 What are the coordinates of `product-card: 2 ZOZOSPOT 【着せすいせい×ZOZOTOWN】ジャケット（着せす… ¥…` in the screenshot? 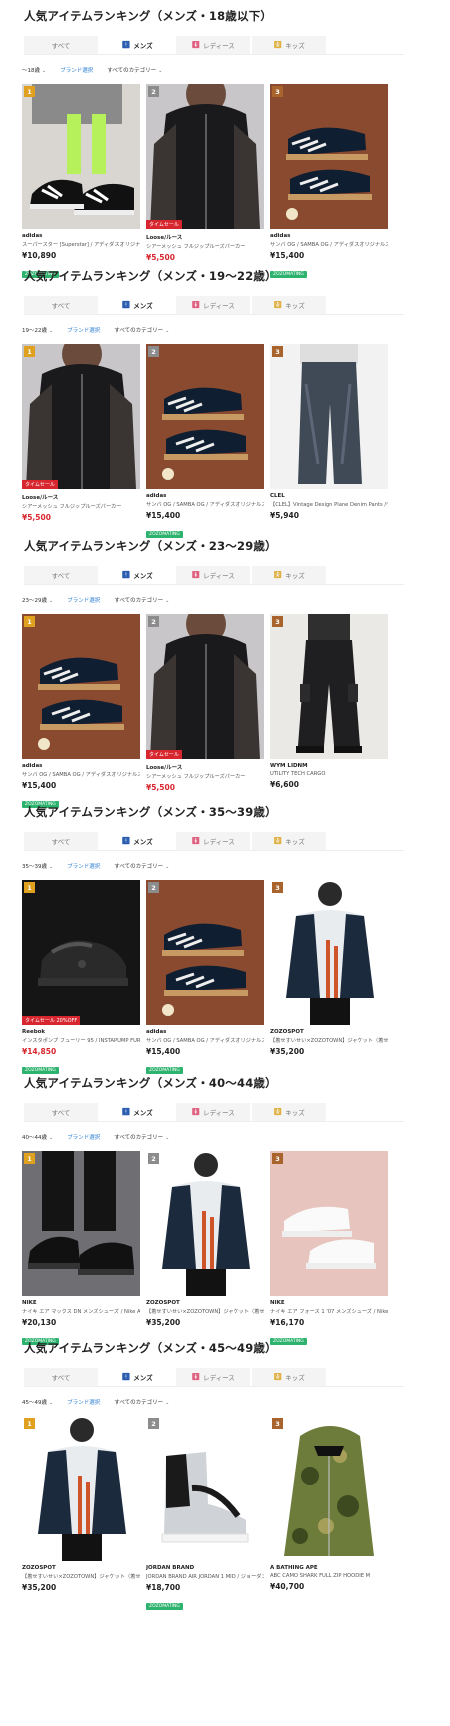 It's located at (205, 1239).